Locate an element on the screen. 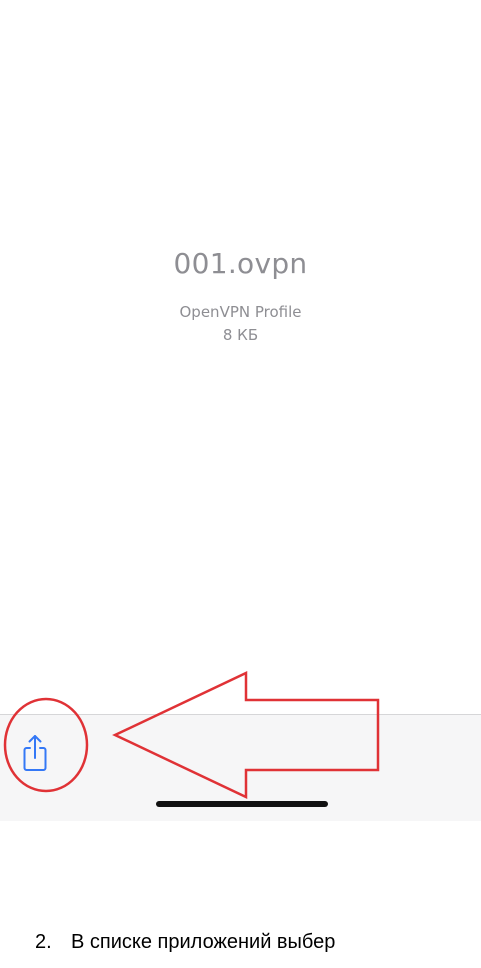 The height and width of the screenshot is (968, 481). share-button is located at coordinates (35, 752).